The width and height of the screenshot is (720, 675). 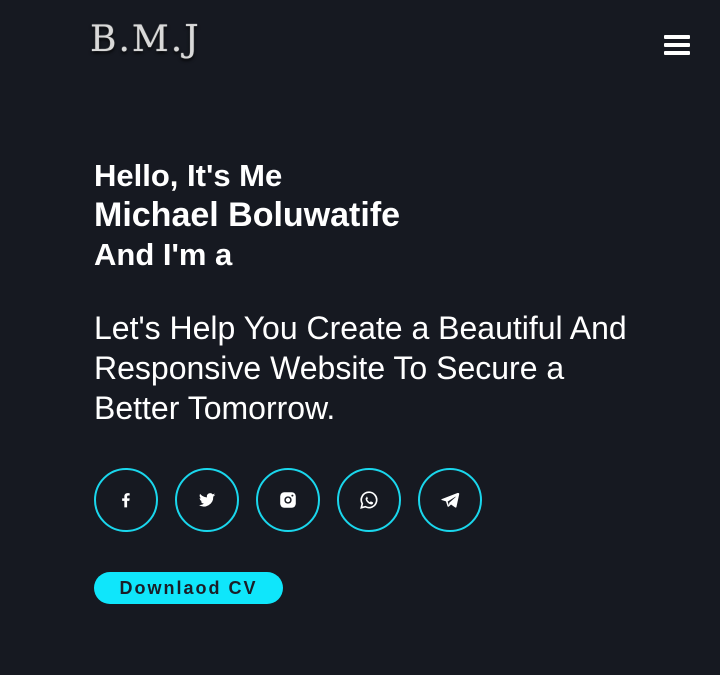 I want to click on hamburger-menu-icon, so click(x=677, y=46).